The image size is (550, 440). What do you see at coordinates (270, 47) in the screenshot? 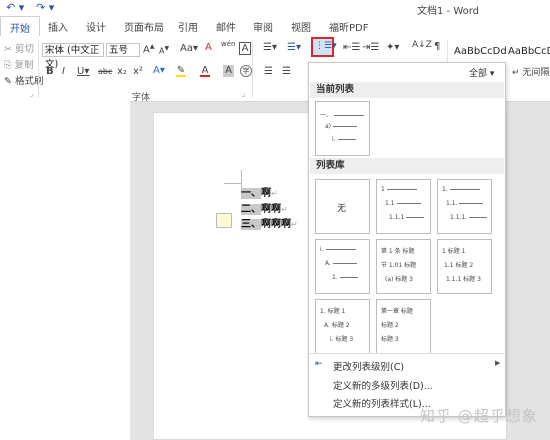
I see `bullets-icon: ☰▾` at bounding box center [270, 47].